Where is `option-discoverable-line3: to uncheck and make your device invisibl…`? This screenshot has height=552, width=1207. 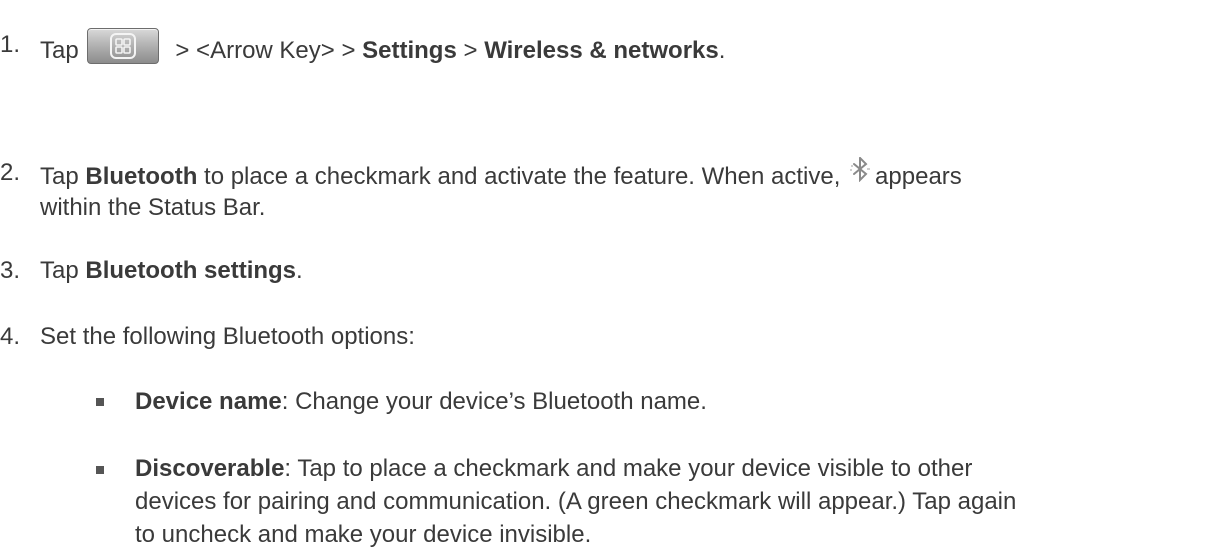 option-discoverable-line3: to uncheck and make your device invisibl… is located at coordinates (363, 534).